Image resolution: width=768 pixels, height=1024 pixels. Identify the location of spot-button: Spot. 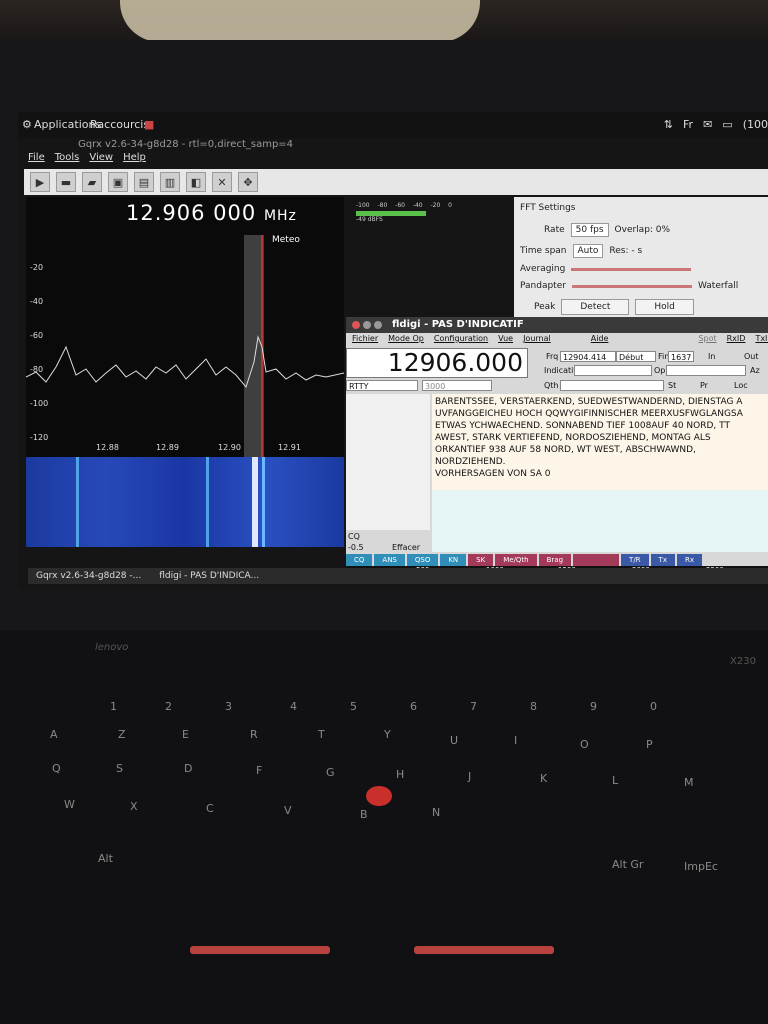
(707, 340).